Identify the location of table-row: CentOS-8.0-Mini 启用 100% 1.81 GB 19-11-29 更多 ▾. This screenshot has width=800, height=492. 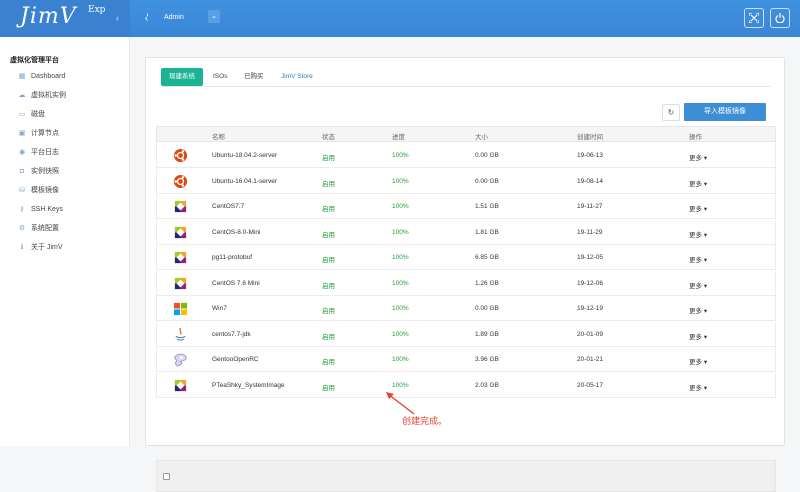
(466, 232).